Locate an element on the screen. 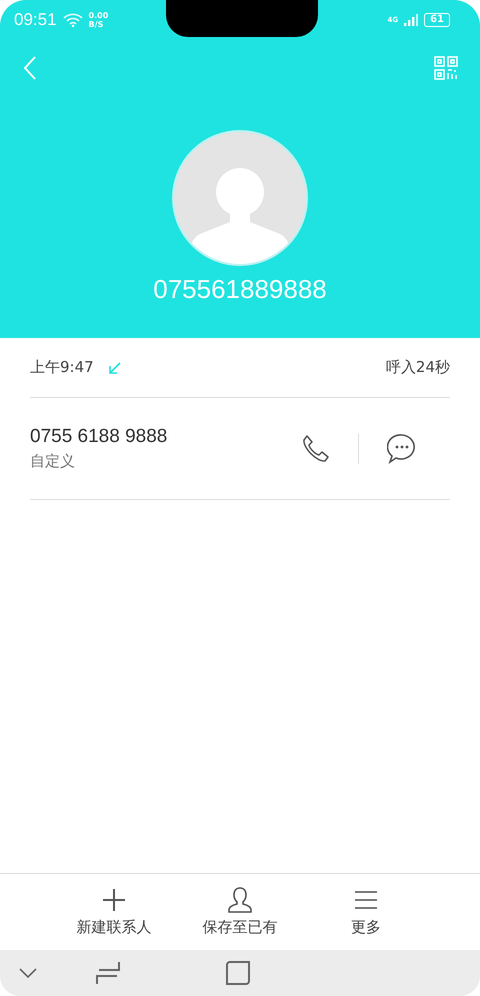 This screenshot has height=996, width=480. plus-icon is located at coordinates (114, 900).